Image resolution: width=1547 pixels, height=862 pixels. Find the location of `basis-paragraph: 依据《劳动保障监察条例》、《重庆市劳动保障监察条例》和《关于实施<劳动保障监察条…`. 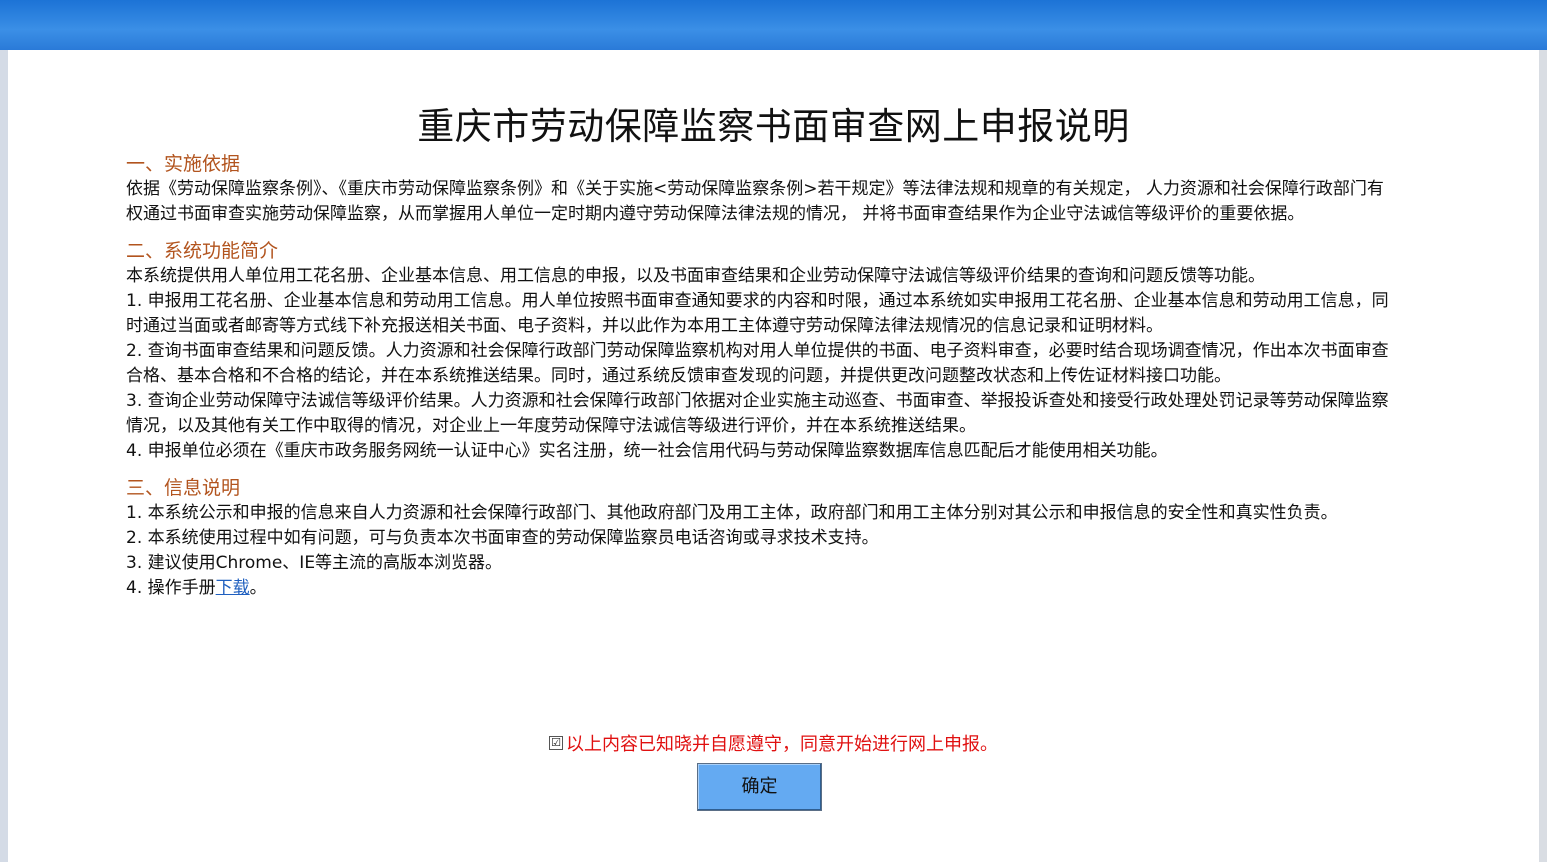

basis-paragraph: 依据《劳动保障监察条例》、《重庆市劳动保障监察条例》和《关于实施<劳动保障监察条… is located at coordinates (755, 201).